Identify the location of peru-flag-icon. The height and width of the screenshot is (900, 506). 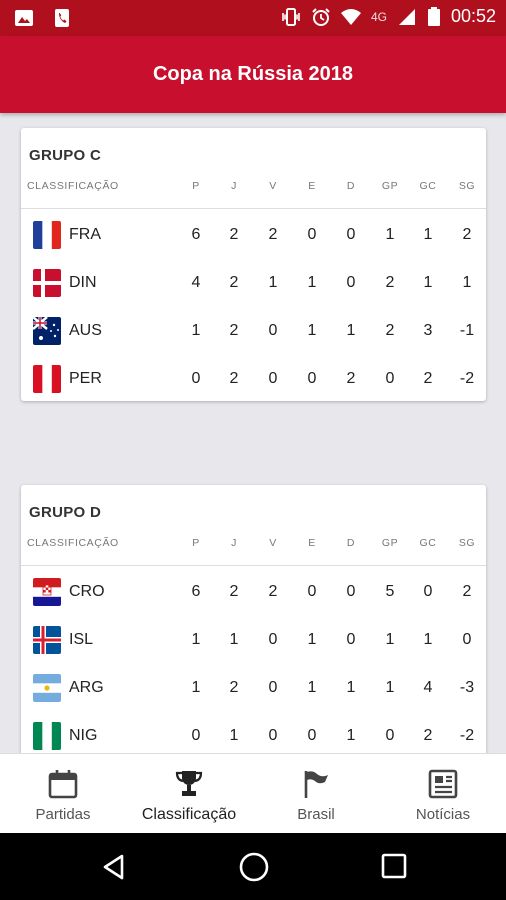
(47, 379).